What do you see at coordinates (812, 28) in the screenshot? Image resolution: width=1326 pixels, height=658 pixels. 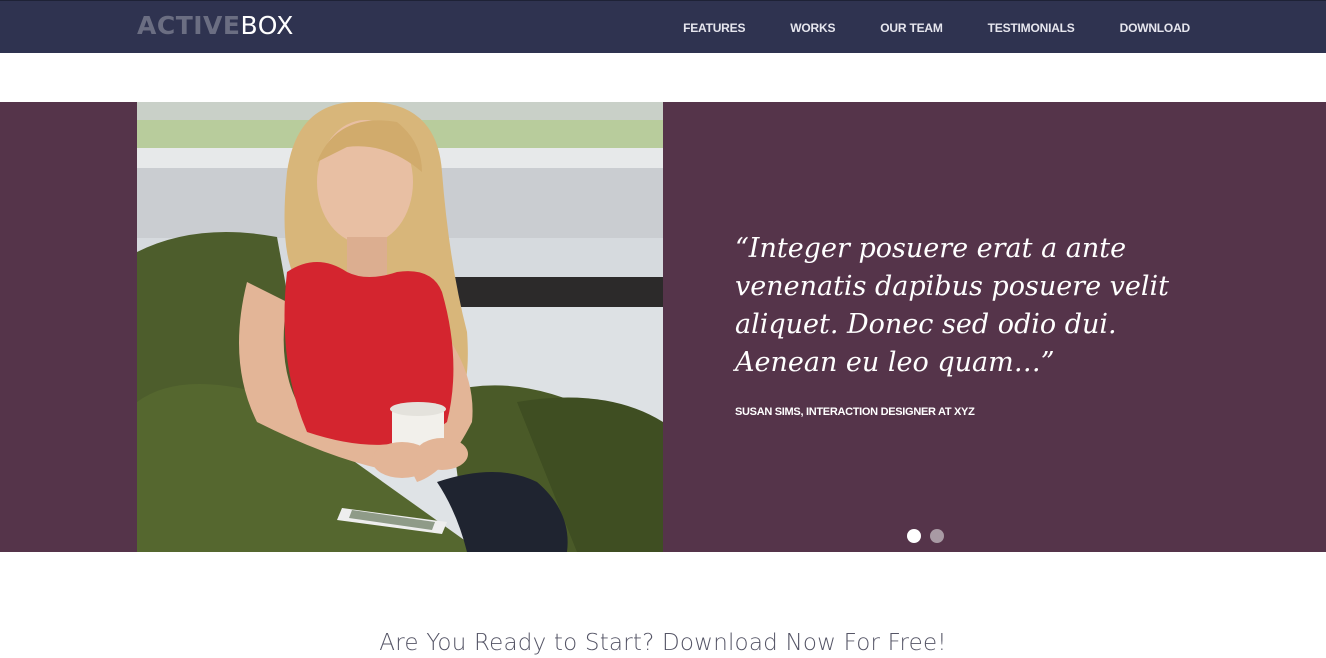 I see `nav-item-works: WORKS` at bounding box center [812, 28].